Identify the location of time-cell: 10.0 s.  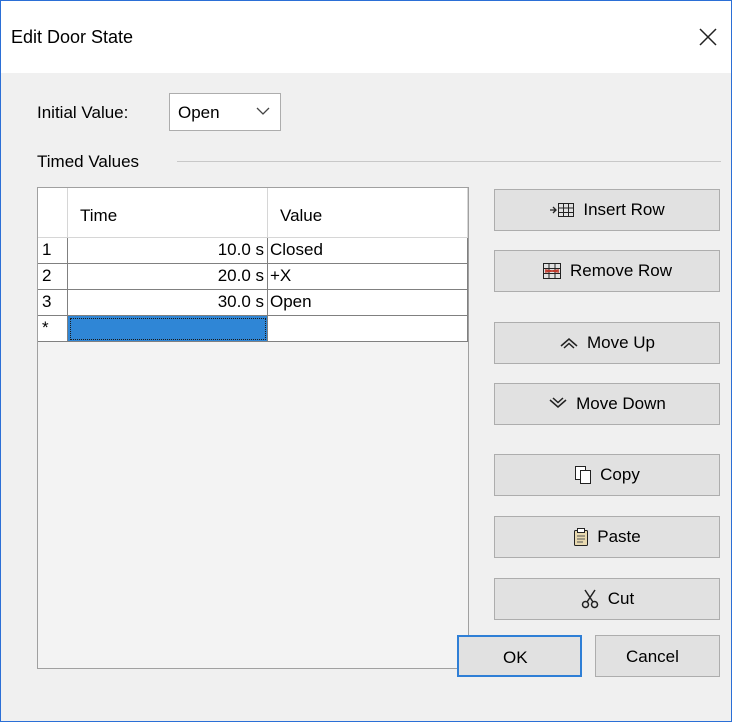
(168, 251).